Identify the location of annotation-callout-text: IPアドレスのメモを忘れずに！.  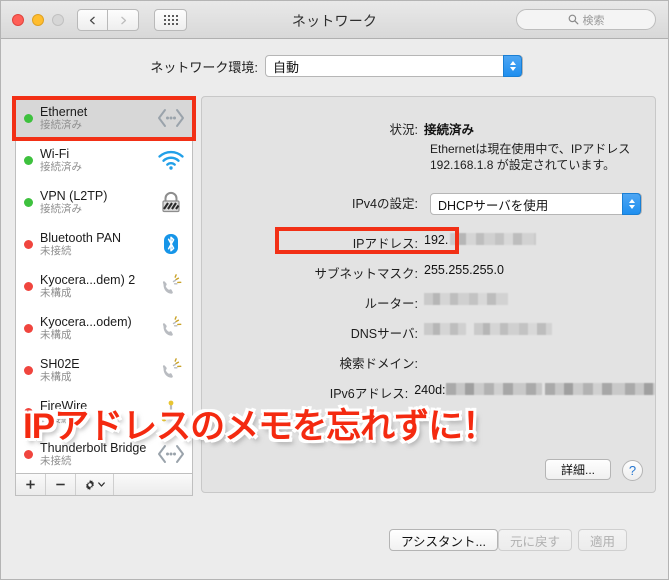
(260, 426).